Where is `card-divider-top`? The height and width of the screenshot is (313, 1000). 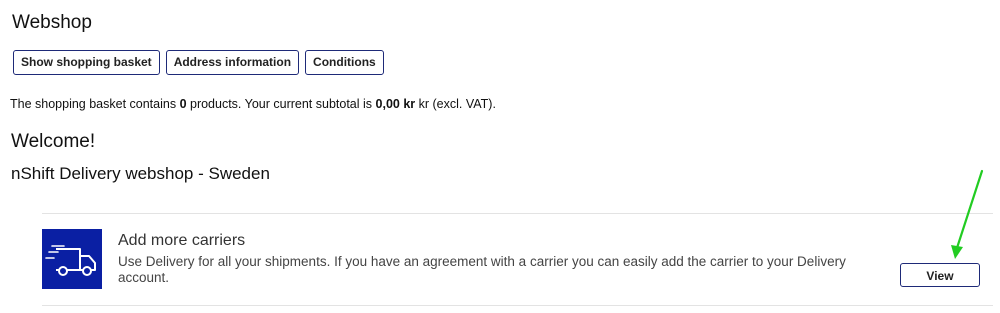
card-divider-top is located at coordinates (517, 213).